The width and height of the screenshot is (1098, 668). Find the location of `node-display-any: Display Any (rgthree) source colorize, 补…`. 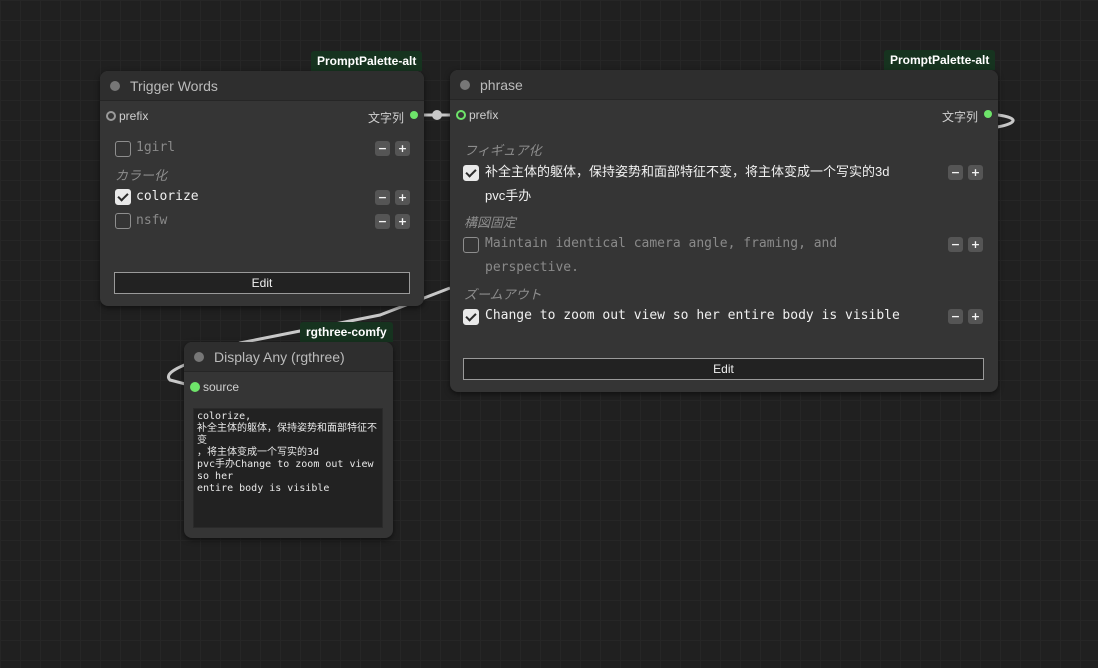

node-display-any: Display Any (rgthree) source colorize, 补… is located at coordinates (288, 440).